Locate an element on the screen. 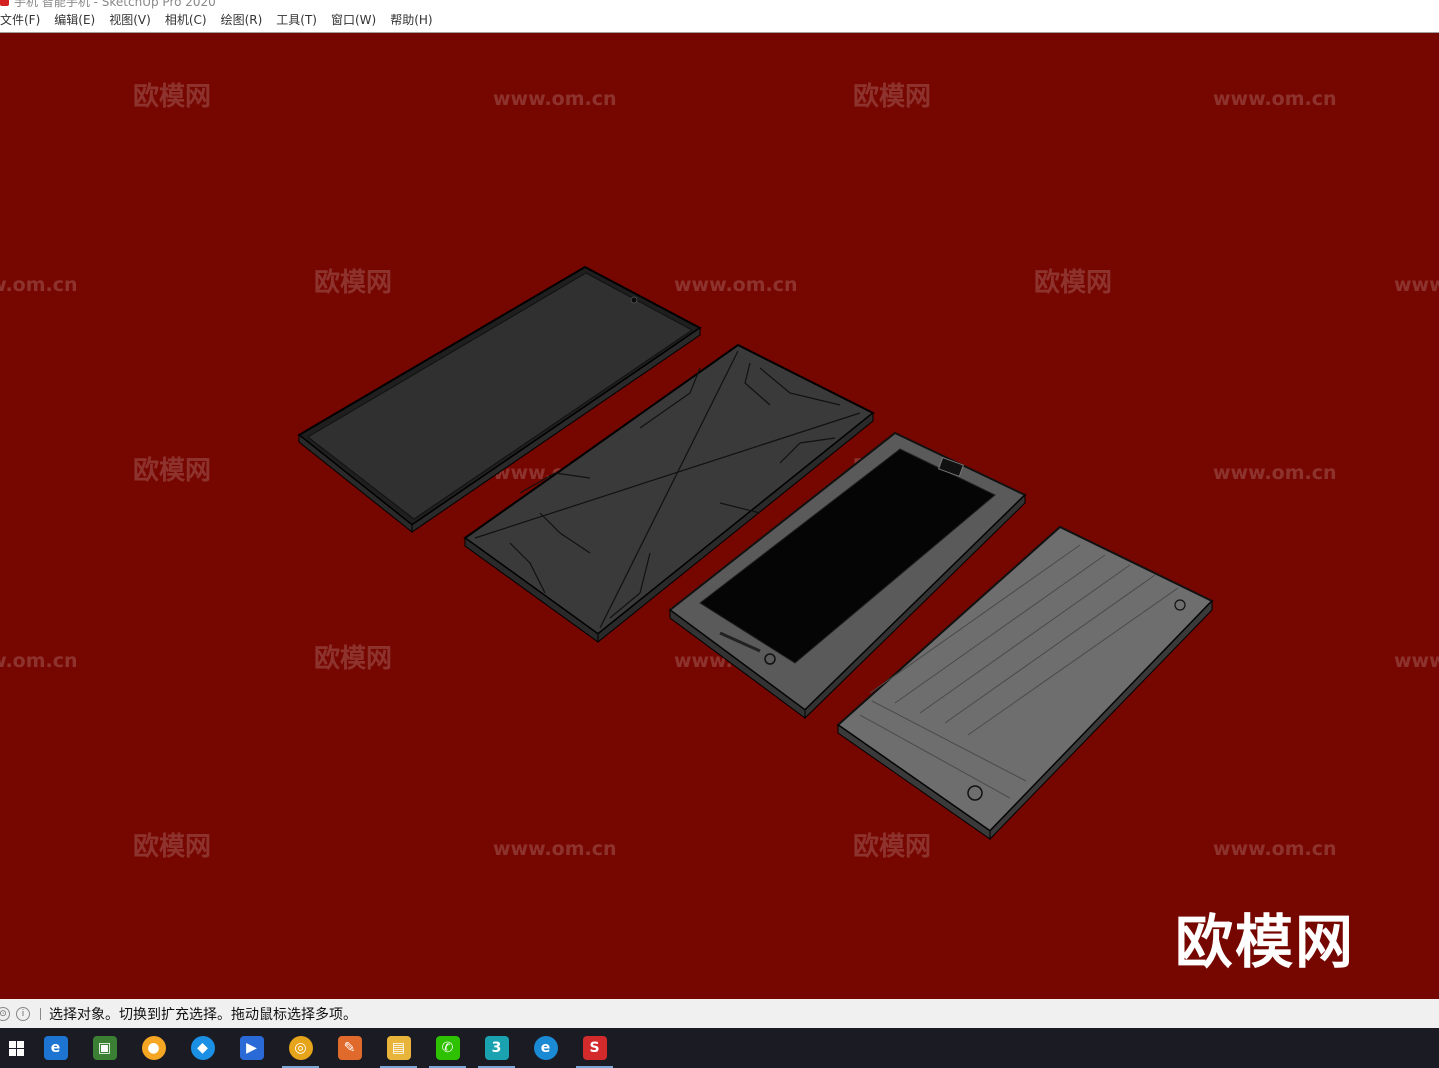  title-bar: 手机 智能手机 - SketchUp Pro 2020 is located at coordinates (719, 5).